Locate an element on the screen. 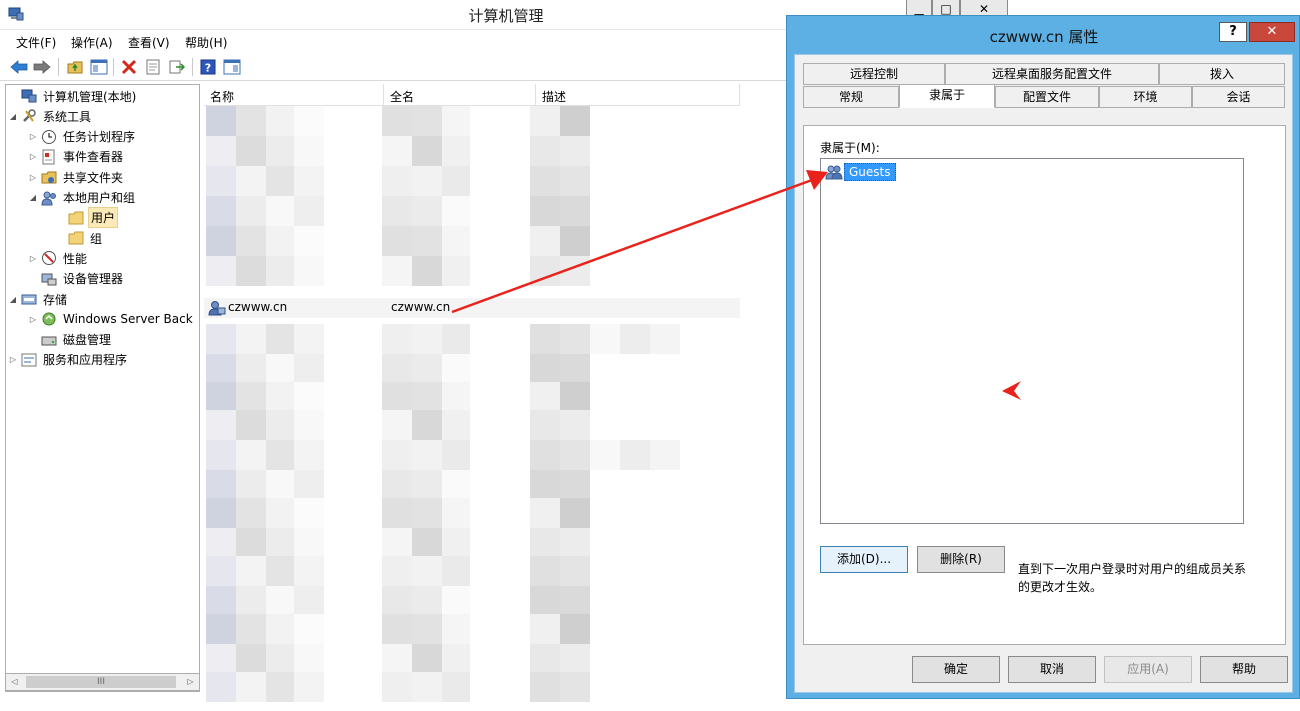  menu-file: 文件(F) is located at coordinates (36, 42).